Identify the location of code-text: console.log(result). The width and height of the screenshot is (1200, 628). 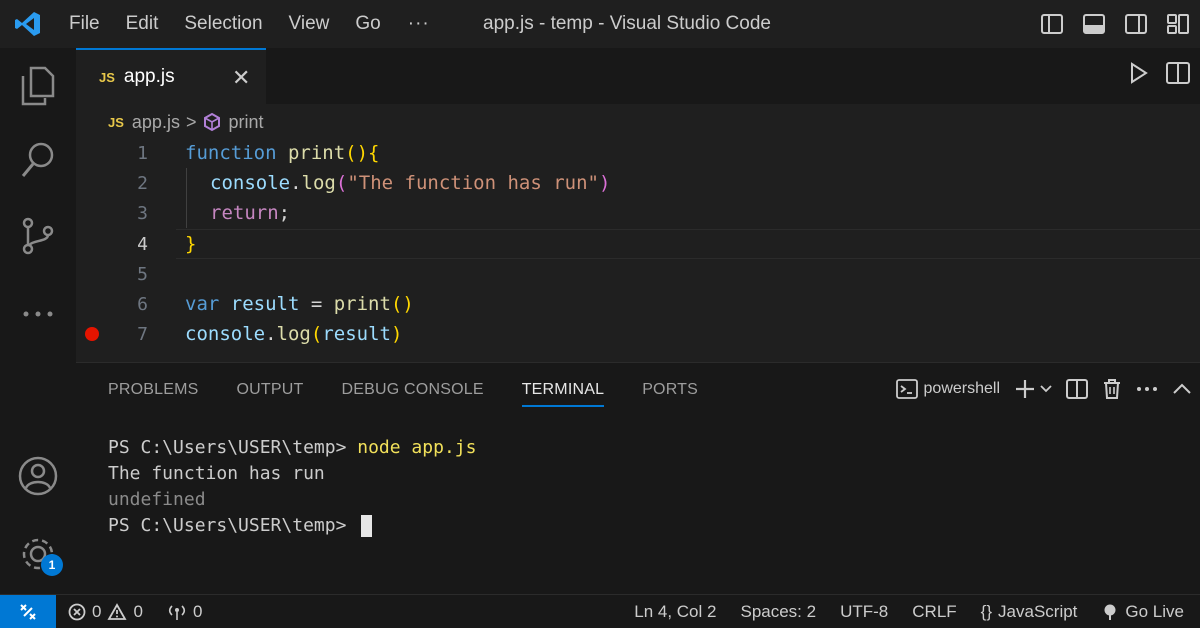
(294, 334).